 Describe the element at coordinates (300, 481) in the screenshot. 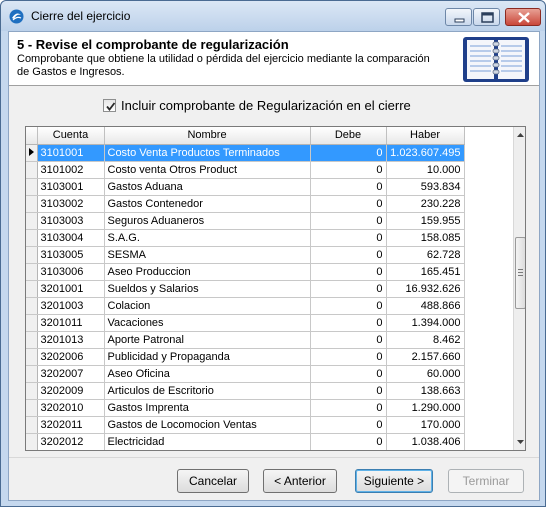

I see `previous-button: < Anterior` at that location.